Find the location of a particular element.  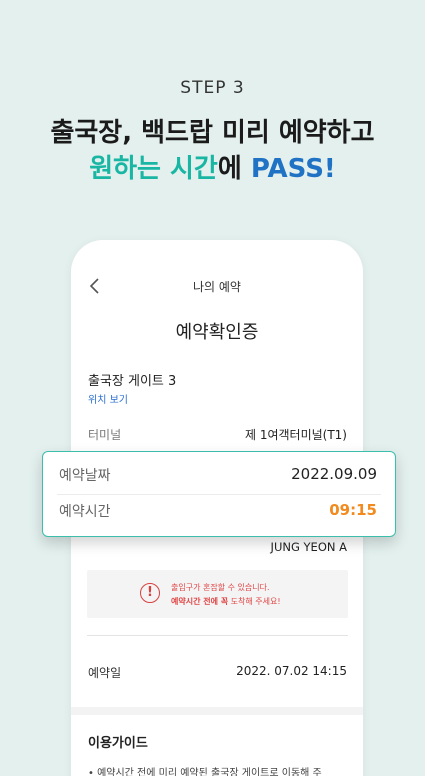

terminal-label: 터미널 is located at coordinates (105, 435).